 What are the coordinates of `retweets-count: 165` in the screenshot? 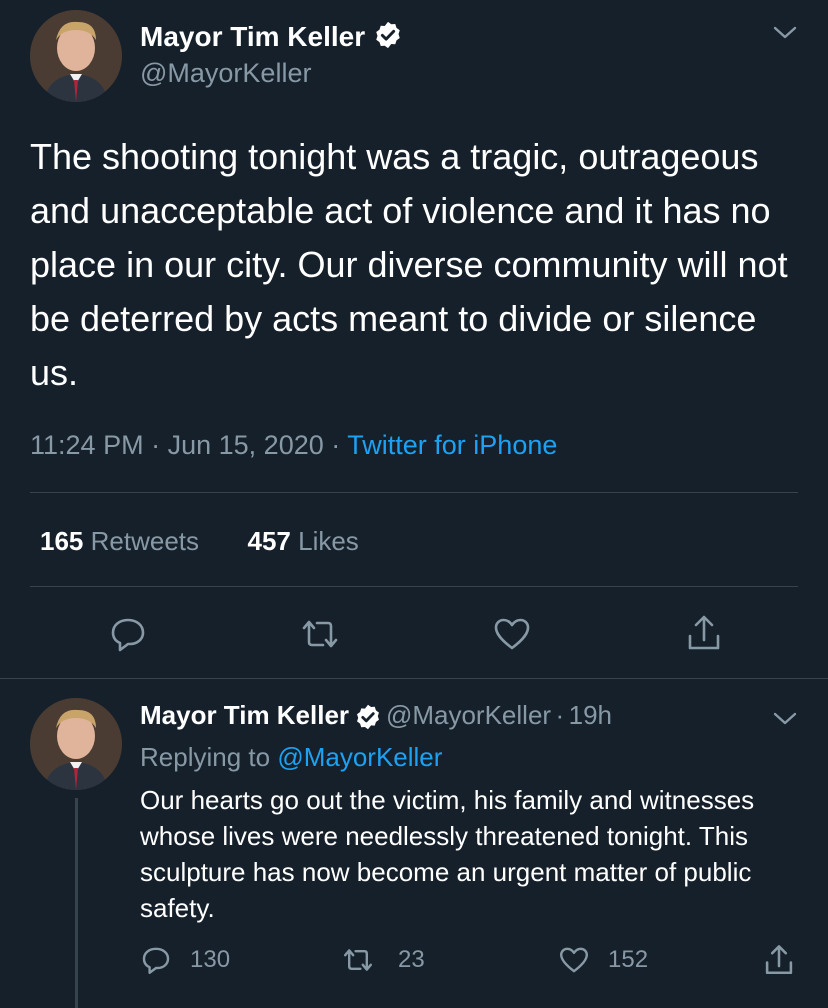 It's located at (62, 541).